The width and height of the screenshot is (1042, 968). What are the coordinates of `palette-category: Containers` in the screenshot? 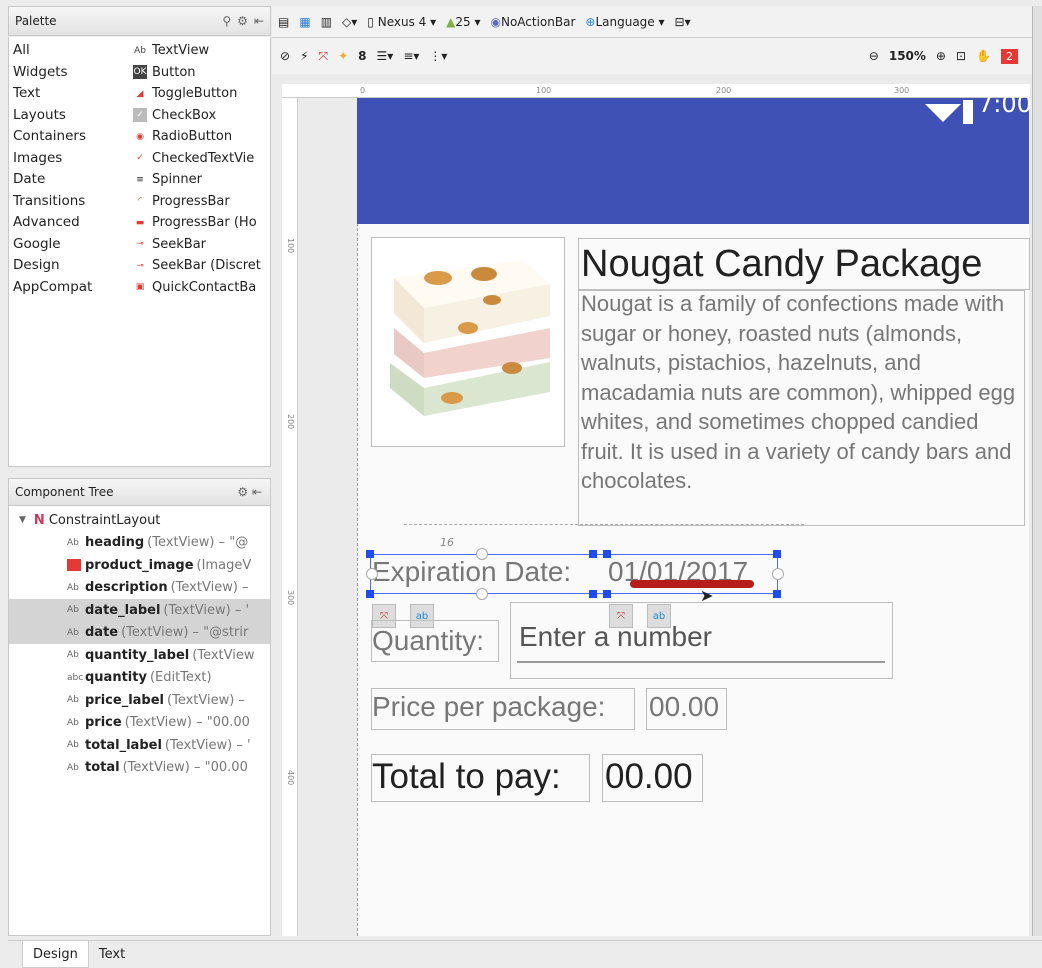 It's located at (49, 137).